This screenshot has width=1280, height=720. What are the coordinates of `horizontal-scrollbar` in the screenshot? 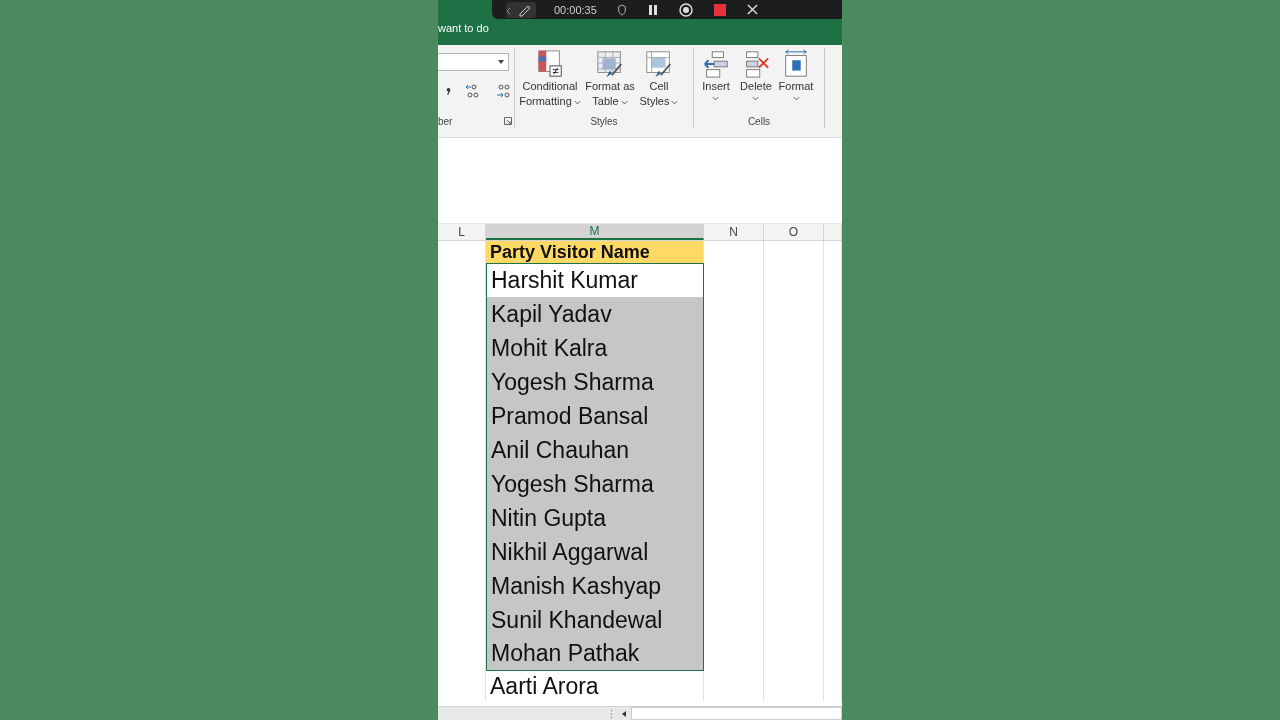 It's located at (736, 713).